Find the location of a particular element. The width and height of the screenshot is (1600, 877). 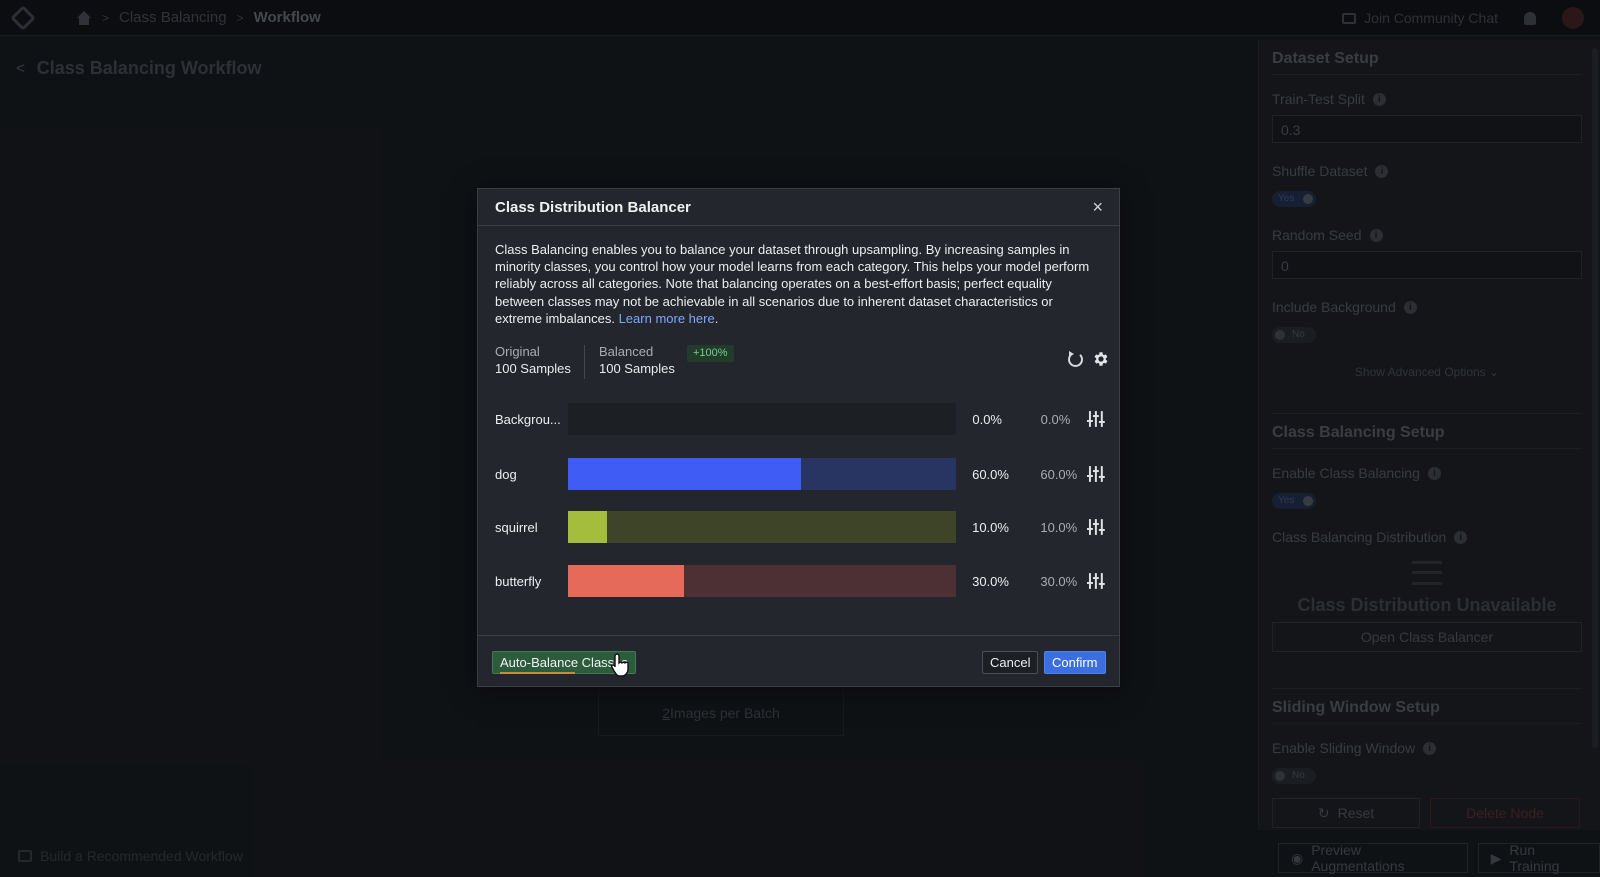

learn-more-link: Learn more here is located at coordinates (667, 318).